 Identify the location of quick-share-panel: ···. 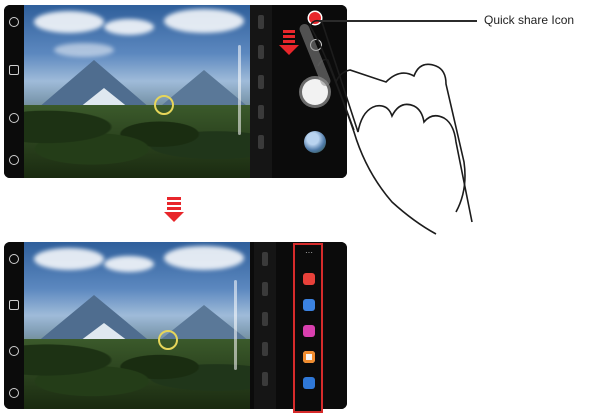
(308, 328).